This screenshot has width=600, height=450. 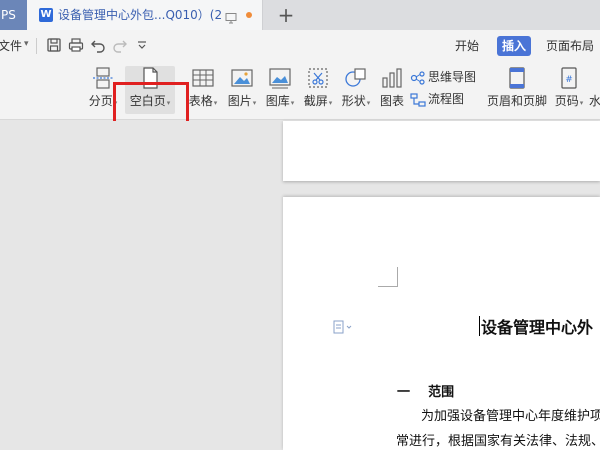 I want to click on table-icon, so click(x=203, y=78).